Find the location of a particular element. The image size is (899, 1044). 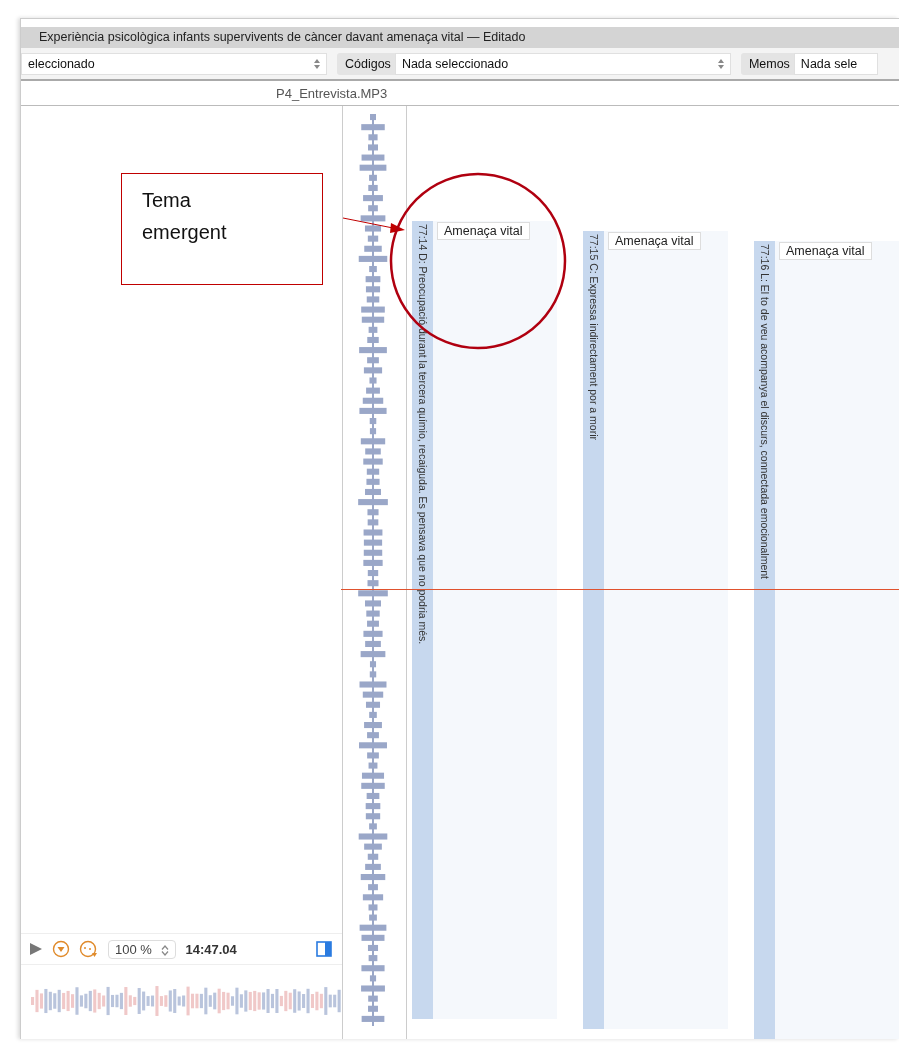

play-icon is located at coordinates (36, 949).